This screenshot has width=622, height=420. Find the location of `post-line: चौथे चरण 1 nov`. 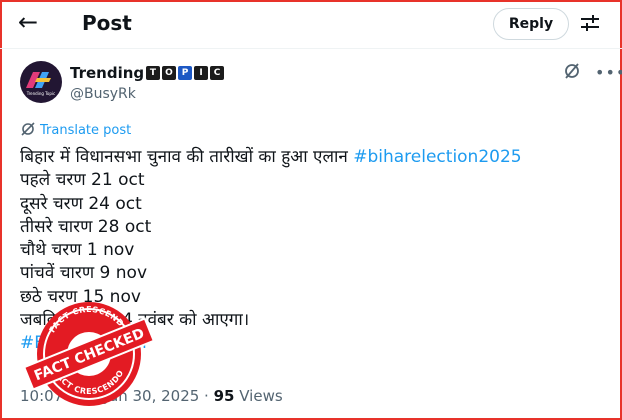

post-line: चौथे चरण 1 nov is located at coordinates (315, 250).